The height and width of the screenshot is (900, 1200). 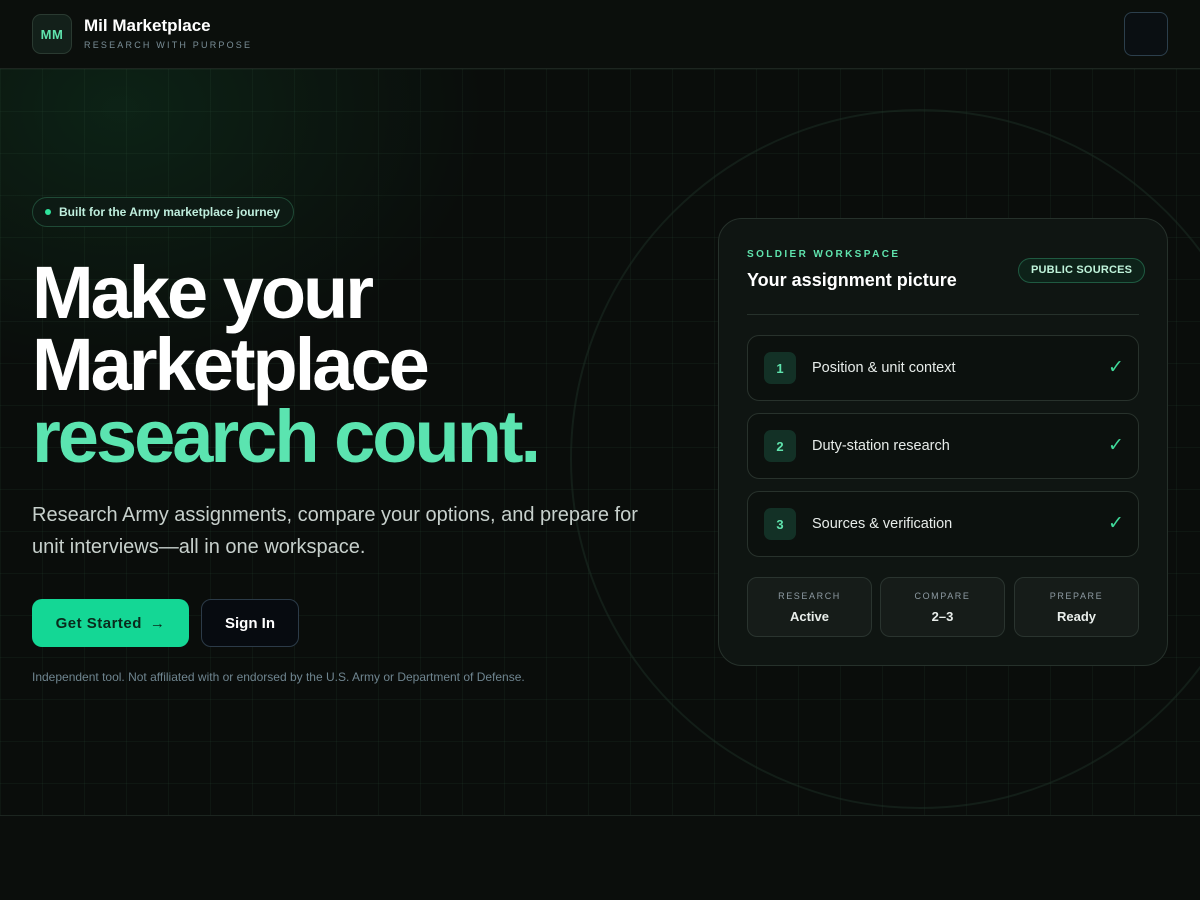 I want to click on sign-in-button: Sign In, so click(x=250, y=623).